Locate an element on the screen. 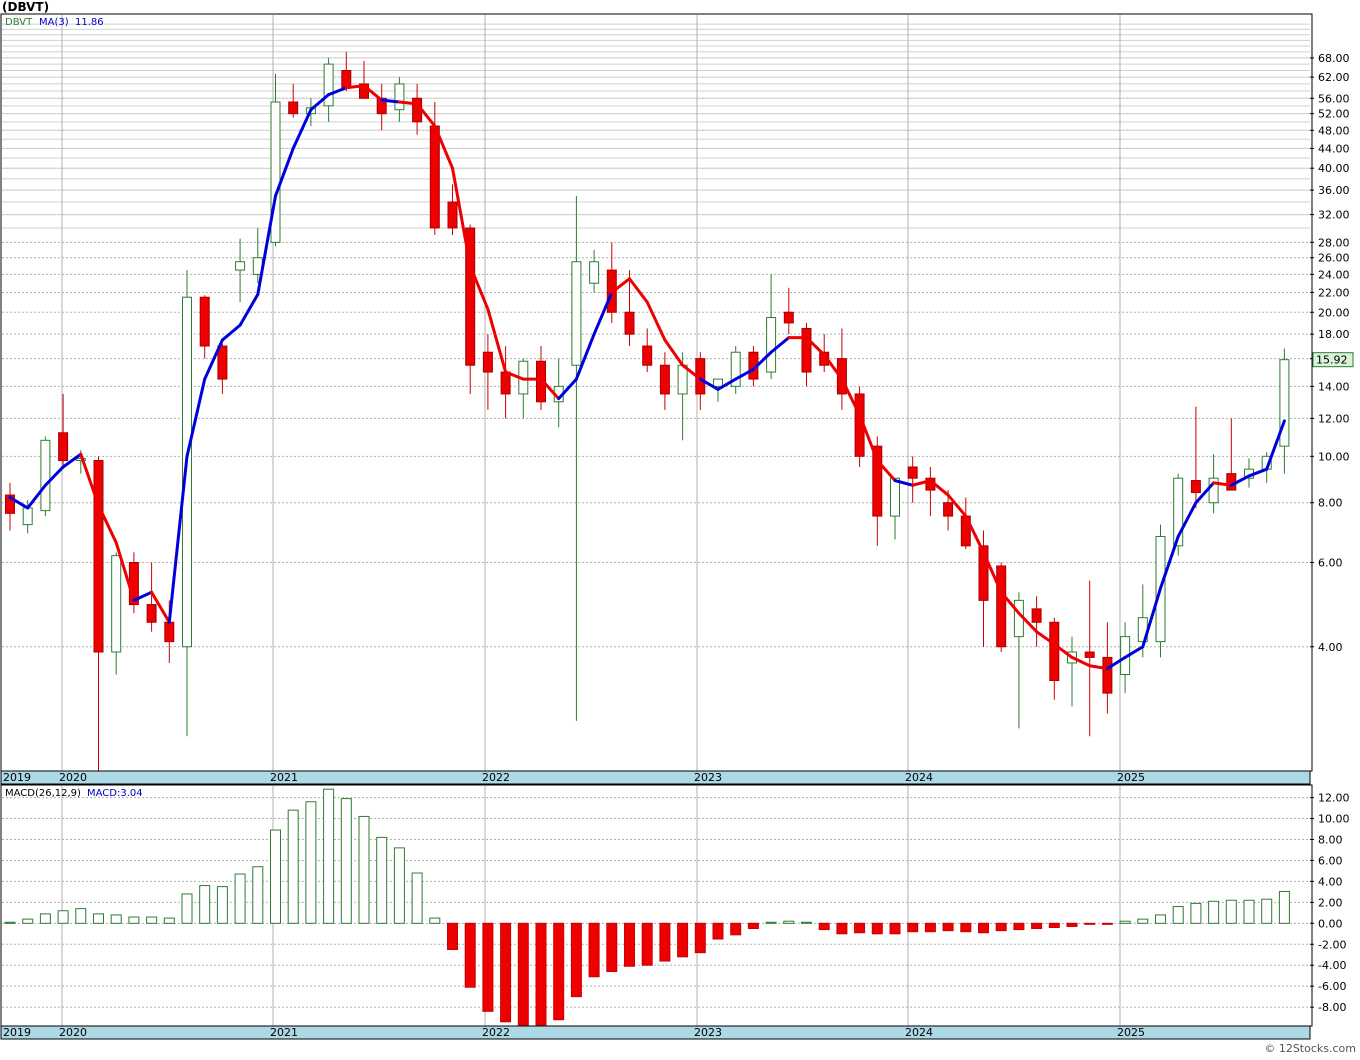 The height and width of the screenshot is (1060, 1360). price-tick-label: 8.00 is located at coordinates (1330, 503).